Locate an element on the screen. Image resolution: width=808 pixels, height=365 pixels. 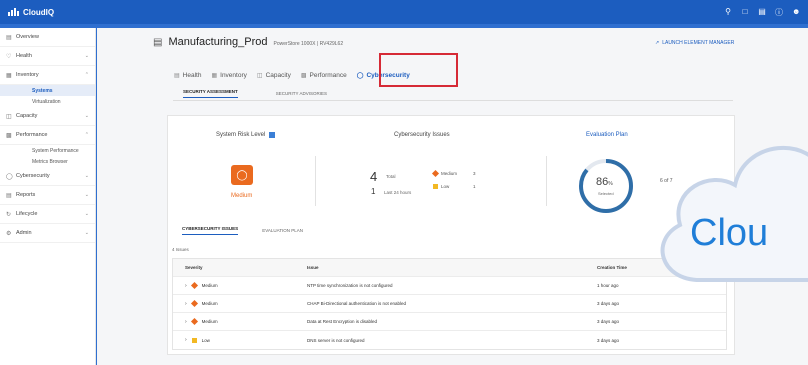
reports-icon: ▤ is located at coordinates (9, 195).